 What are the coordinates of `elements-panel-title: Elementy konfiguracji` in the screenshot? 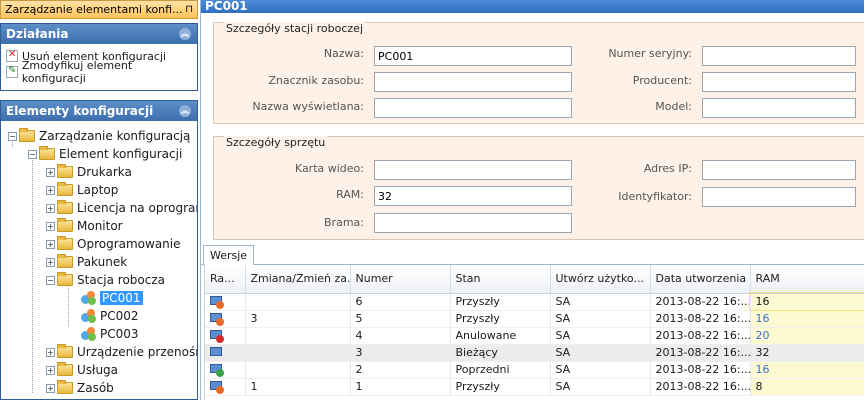 It's located at (80, 111).